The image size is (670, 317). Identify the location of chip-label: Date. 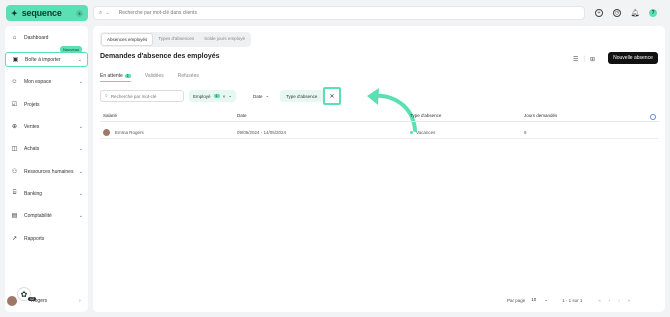
(258, 96).